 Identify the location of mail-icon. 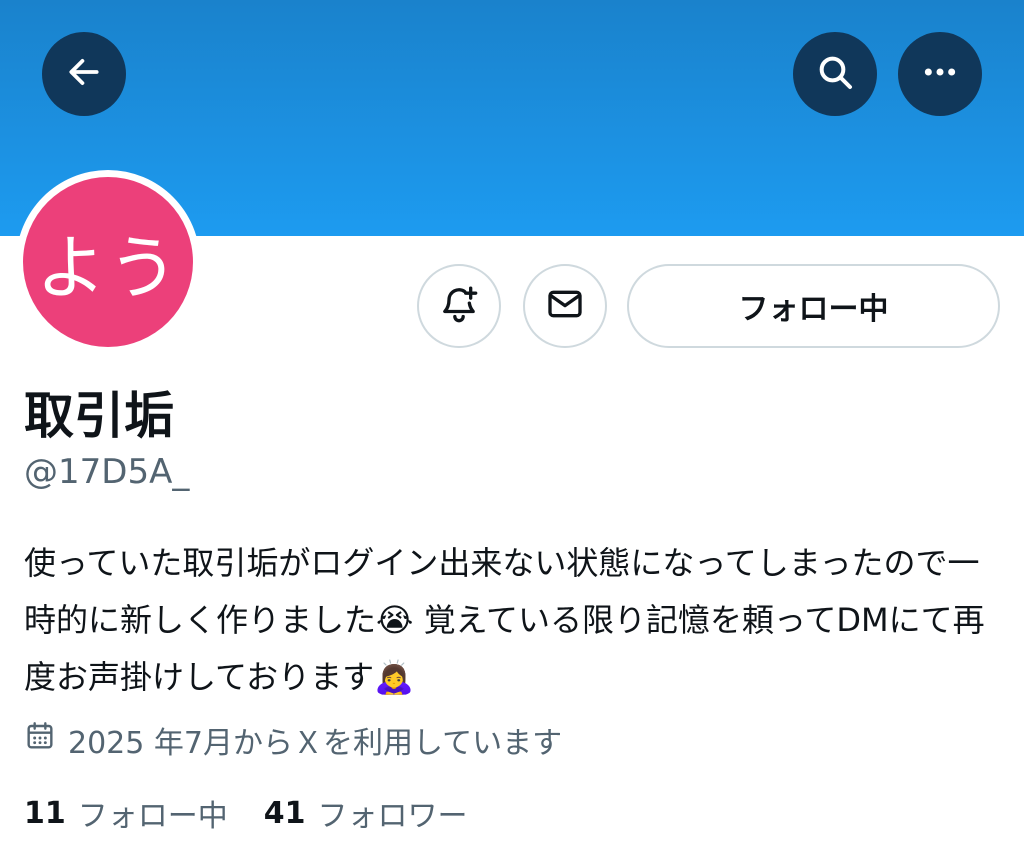
(565, 306).